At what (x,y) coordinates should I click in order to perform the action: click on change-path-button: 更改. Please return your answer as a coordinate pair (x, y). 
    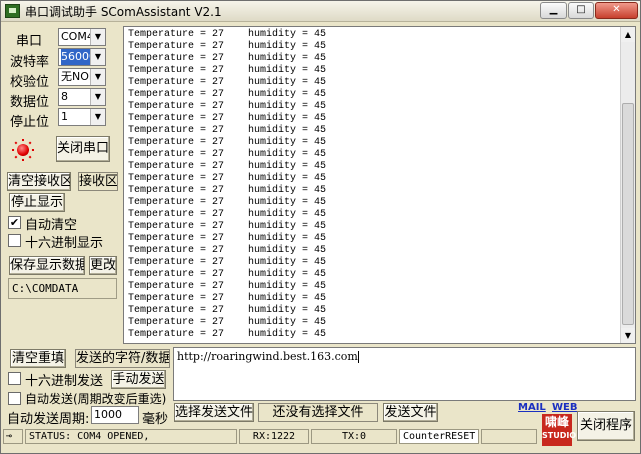
    Looking at the image, I should click on (103, 265).